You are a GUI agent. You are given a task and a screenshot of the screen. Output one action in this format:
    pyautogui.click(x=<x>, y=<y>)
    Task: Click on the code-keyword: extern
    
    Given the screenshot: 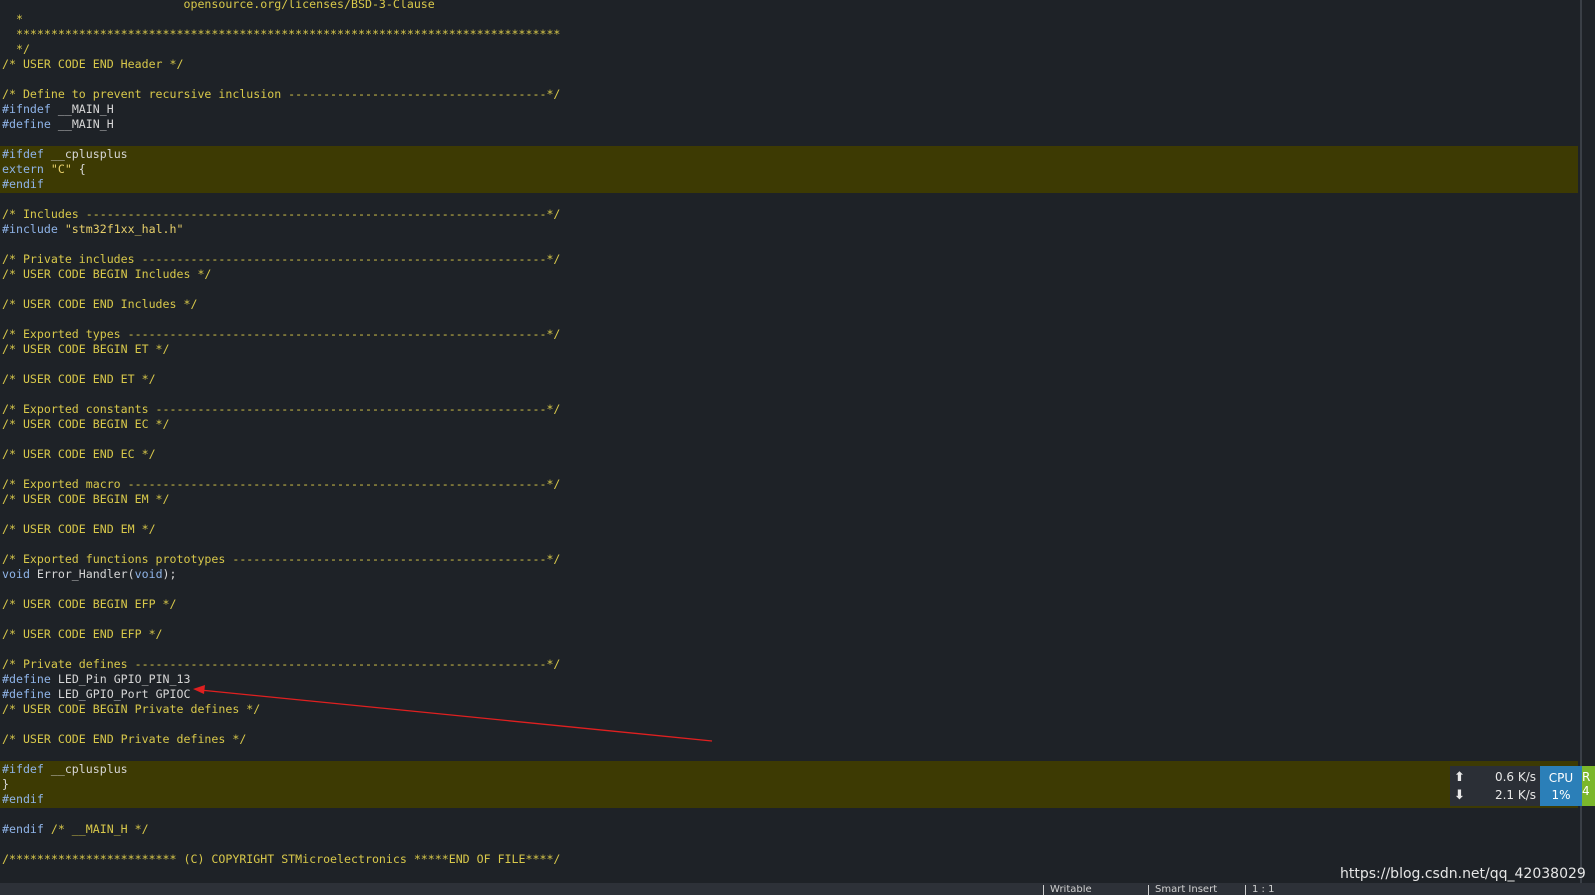 What is the action you would take?
    pyautogui.click(x=23, y=169)
    